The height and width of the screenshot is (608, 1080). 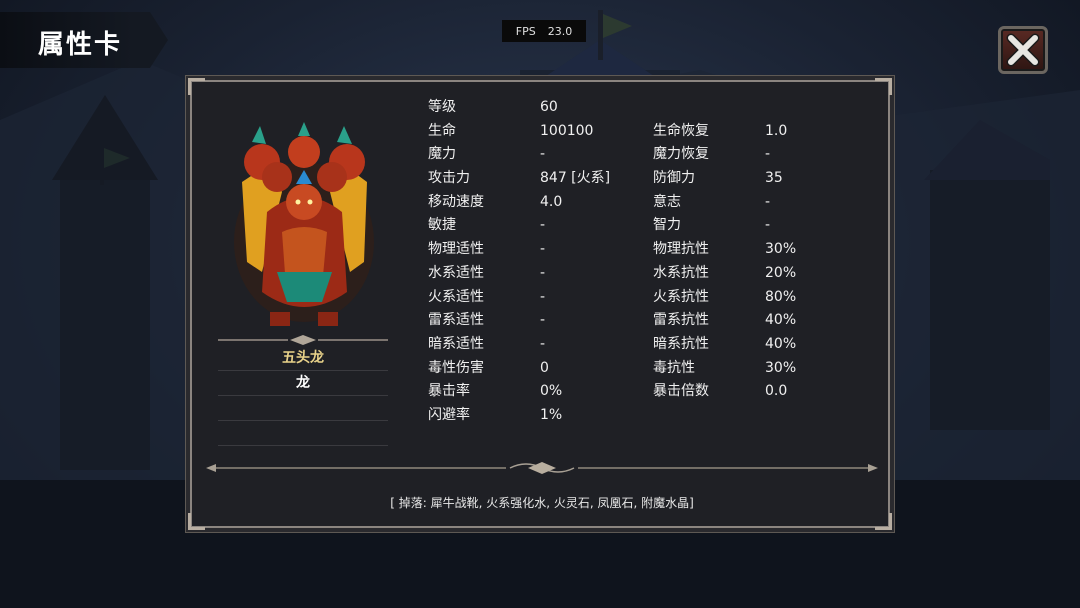 What do you see at coordinates (648, 226) in the screenshot?
I see `stat-row: 敏捷 - 智力 -` at bounding box center [648, 226].